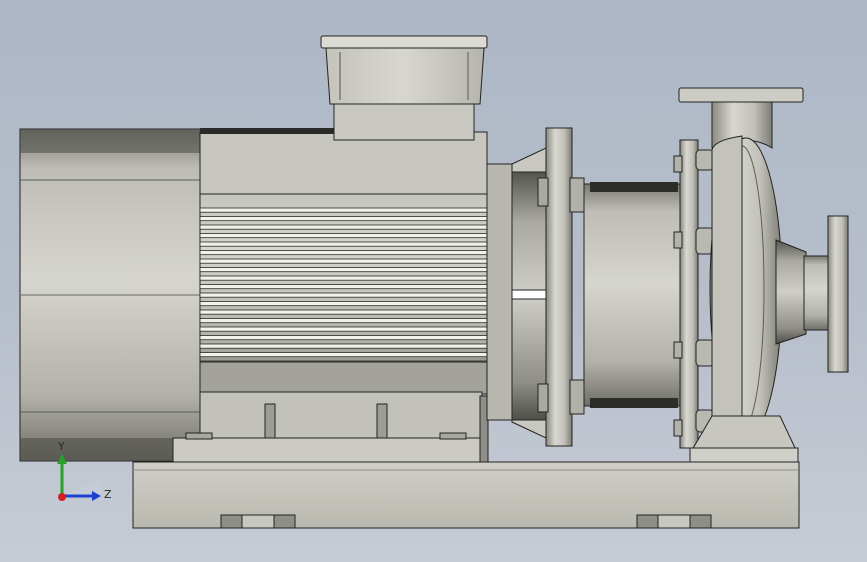 The width and height of the screenshot is (867, 562). Describe the element at coordinates (62, 459) in the screenshot. I see `y-axis-arrow-head` at that location.